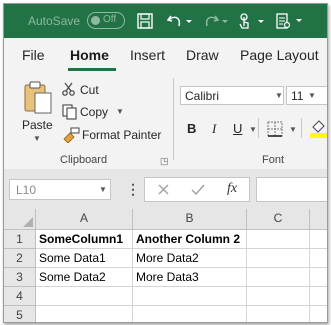 The width and height of the screenshot is (331, 325). I want to click on font-name-select: Calibri, so click(232, 95).